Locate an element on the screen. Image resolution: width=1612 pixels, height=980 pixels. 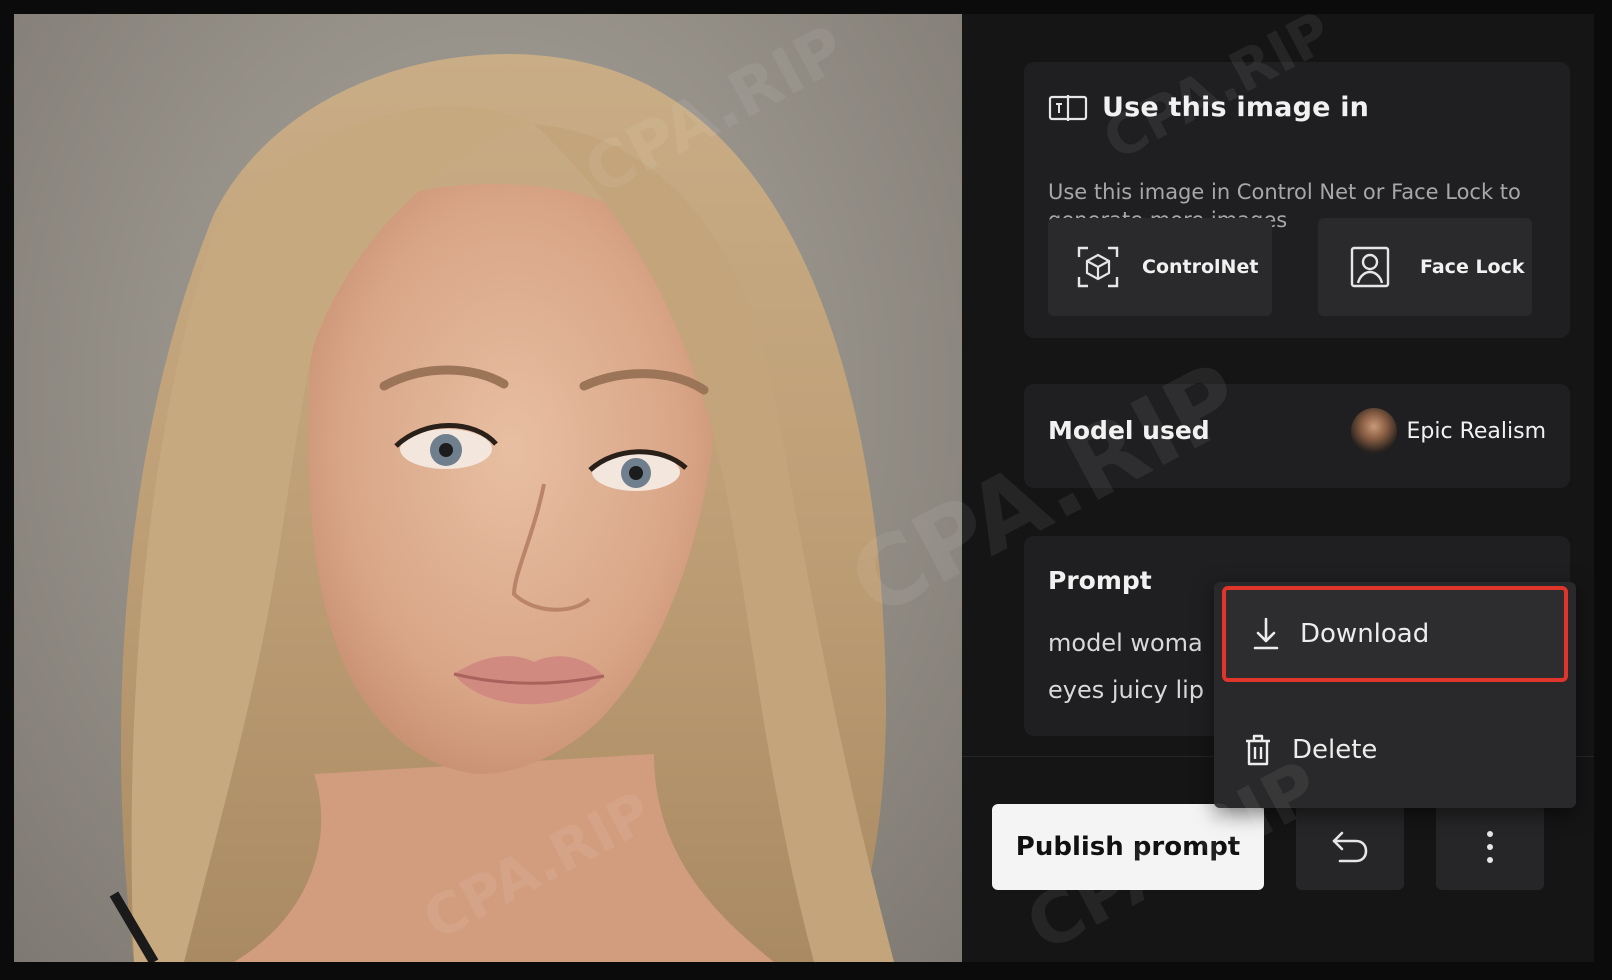
use-image-title: Use this image in is located at coordinates (1236, 107).